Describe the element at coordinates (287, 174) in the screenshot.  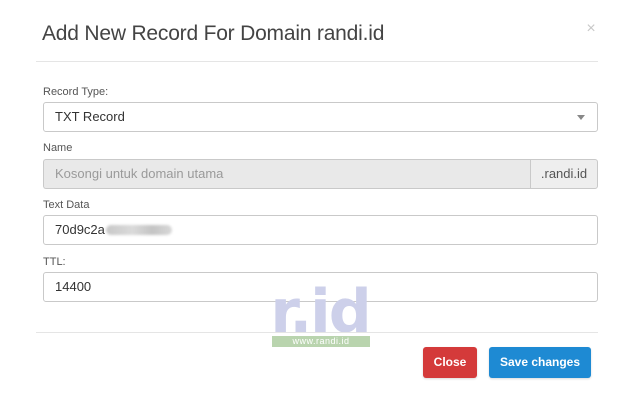
I see `name-input: Kosongi untuk domain utama` at that location.